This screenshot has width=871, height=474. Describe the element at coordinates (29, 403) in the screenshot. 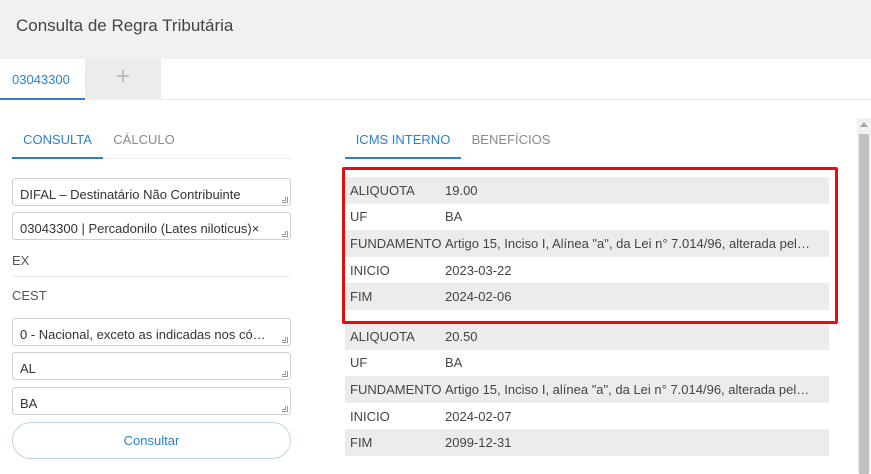

I see `uf-destination-value: BA` at that location.